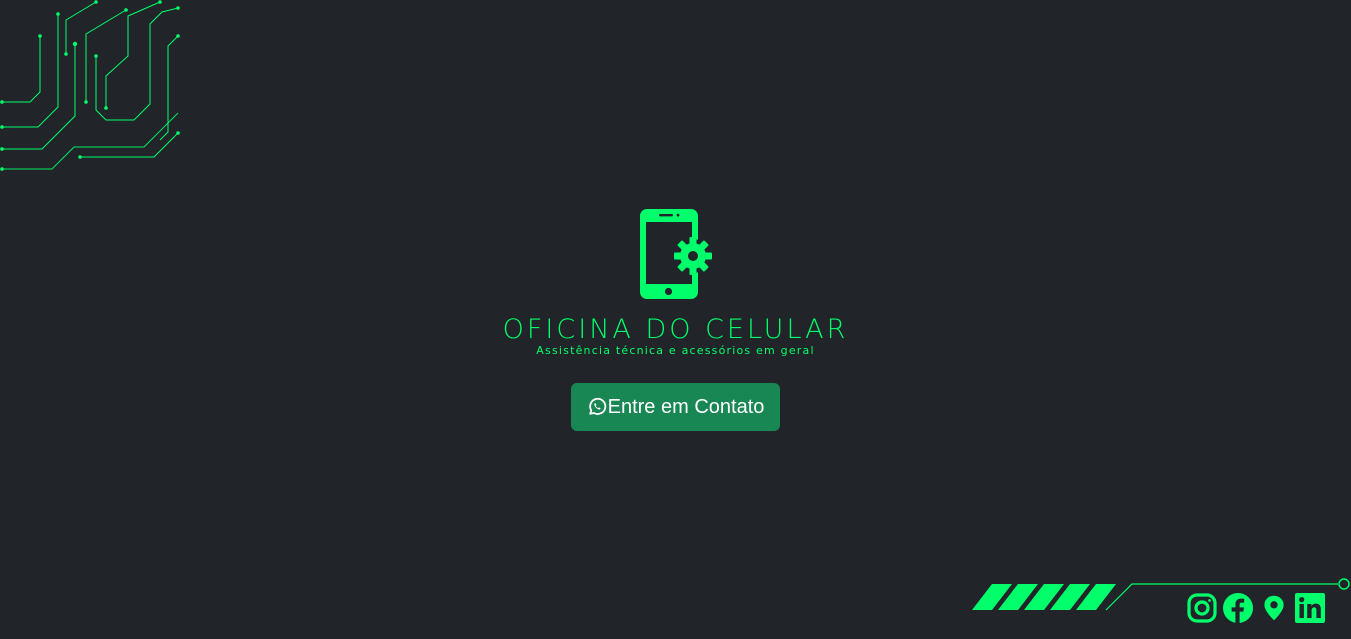 This screenshot has width=1351, height=639. What do you see at coordinates (1238, 608) in the screenshot?
I see `facebook-icon` at bounding box center [1238, 608].